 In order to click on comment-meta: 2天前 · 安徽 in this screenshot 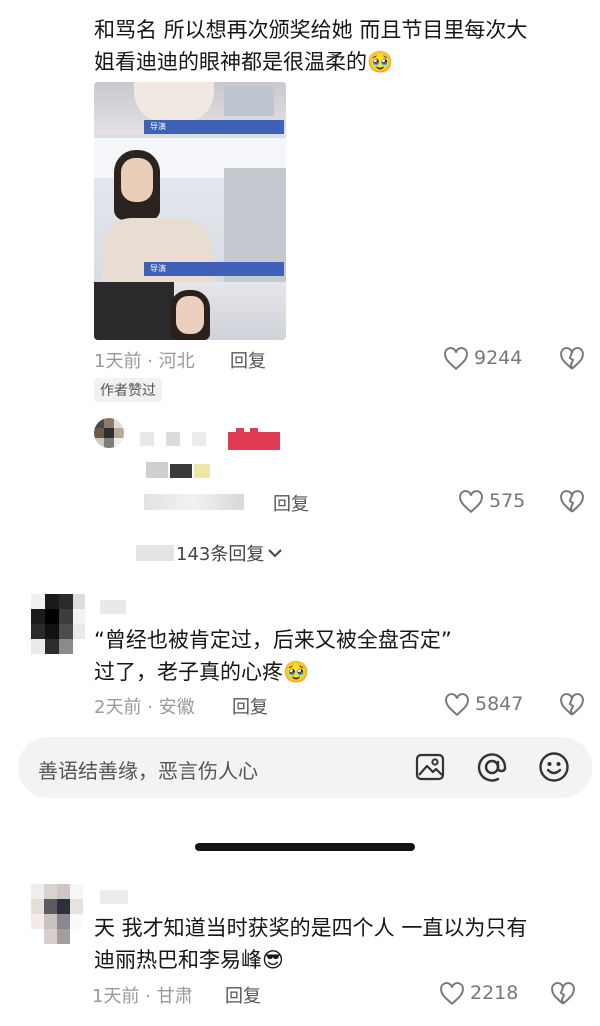, I will do `click(144, 707)`.